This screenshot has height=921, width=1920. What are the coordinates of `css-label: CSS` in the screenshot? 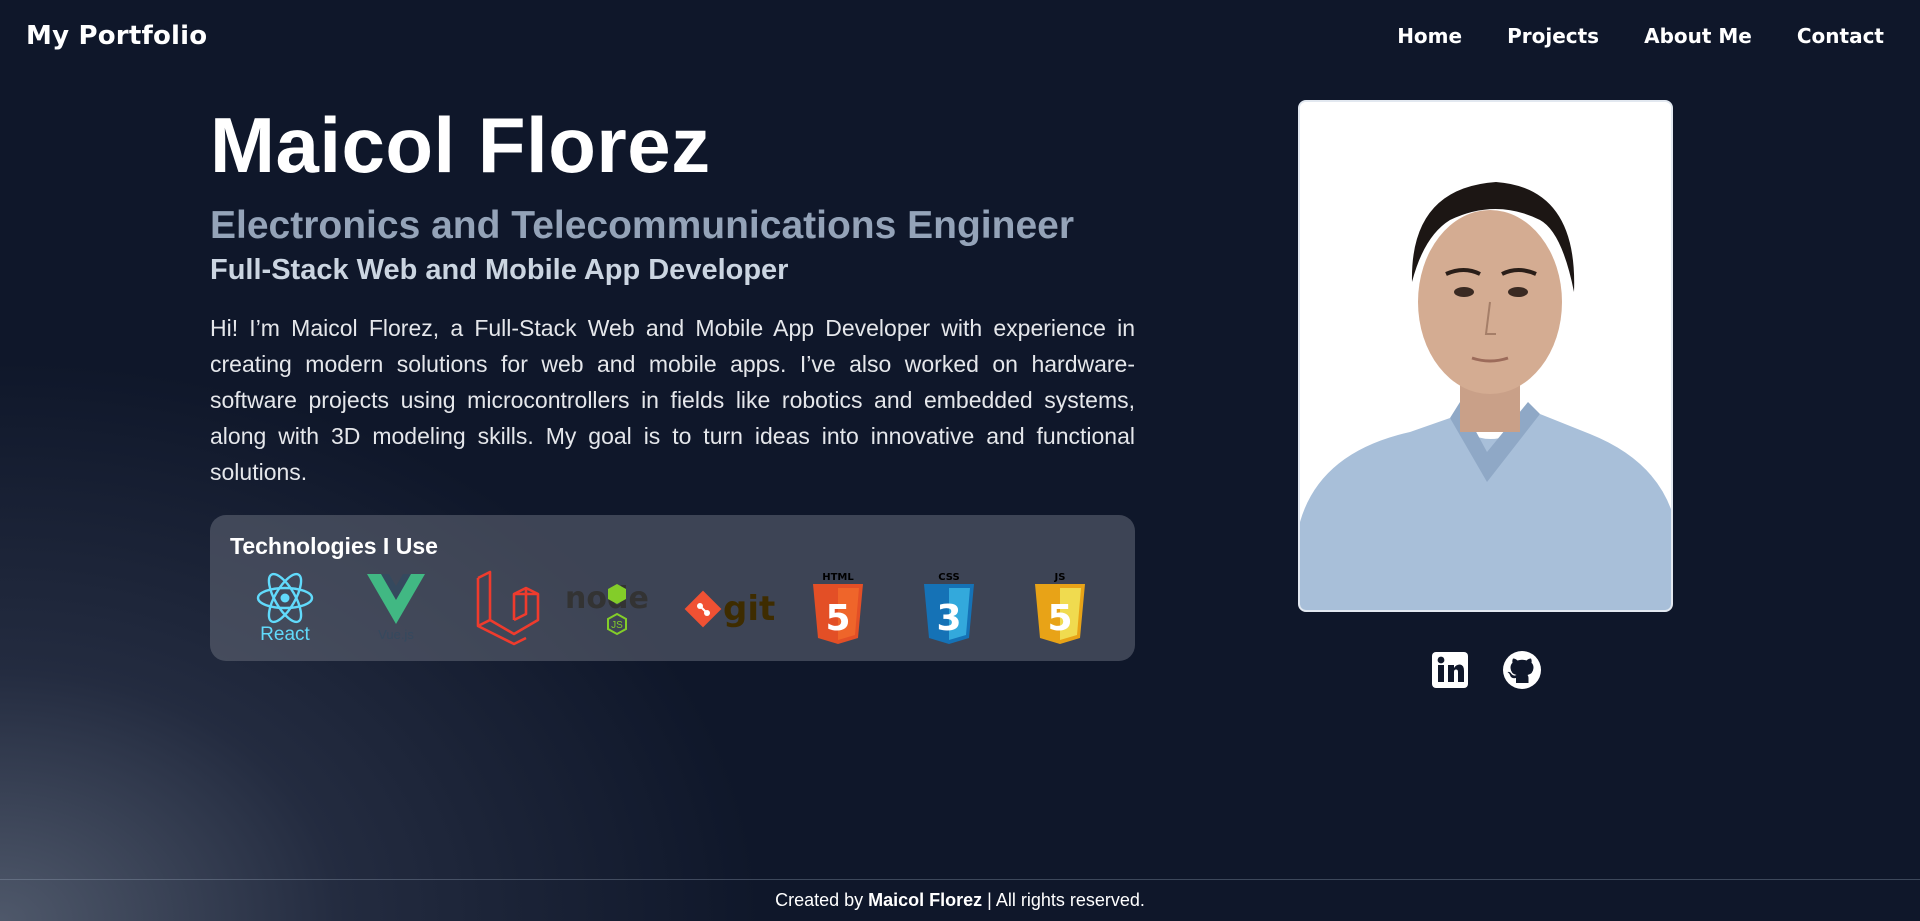 It's located at (948, 577).